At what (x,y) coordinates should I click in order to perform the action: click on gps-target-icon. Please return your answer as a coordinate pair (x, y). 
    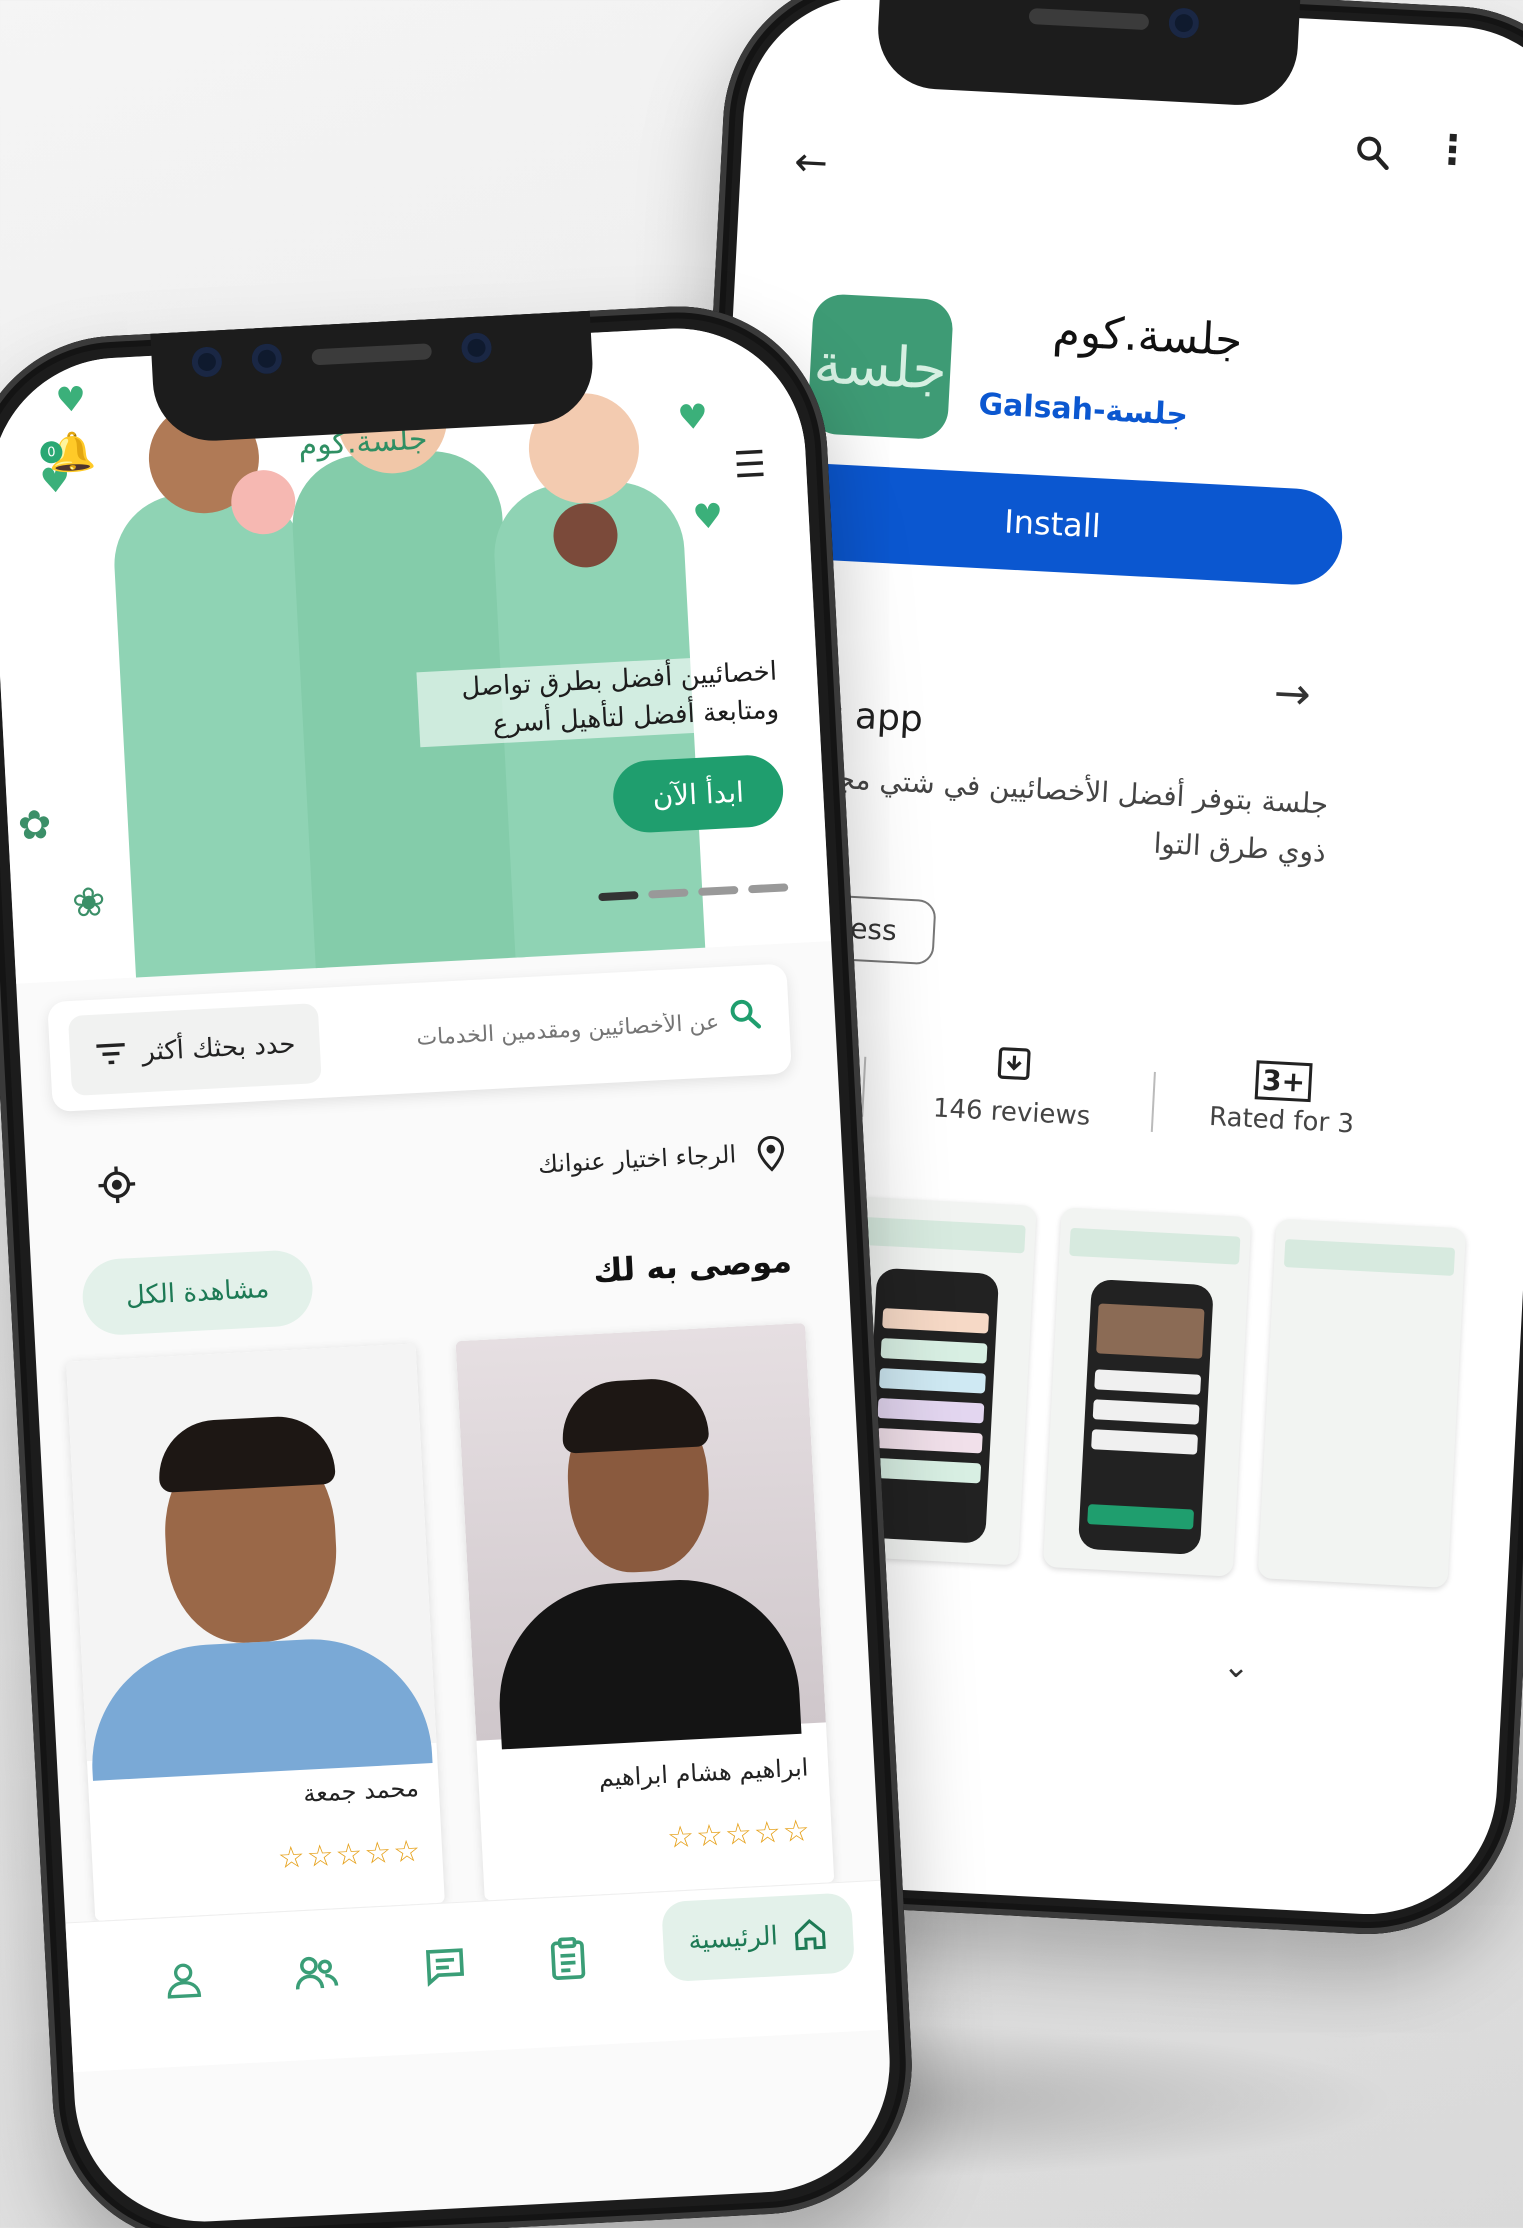
    Looking at the image, I should click on (117, 1190).